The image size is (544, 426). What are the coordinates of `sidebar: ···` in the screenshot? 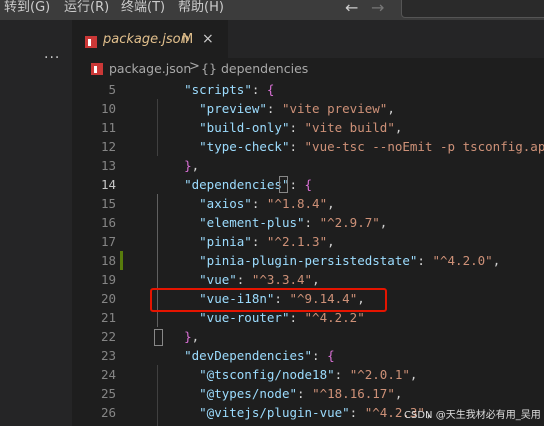 It's located at (36, 223).